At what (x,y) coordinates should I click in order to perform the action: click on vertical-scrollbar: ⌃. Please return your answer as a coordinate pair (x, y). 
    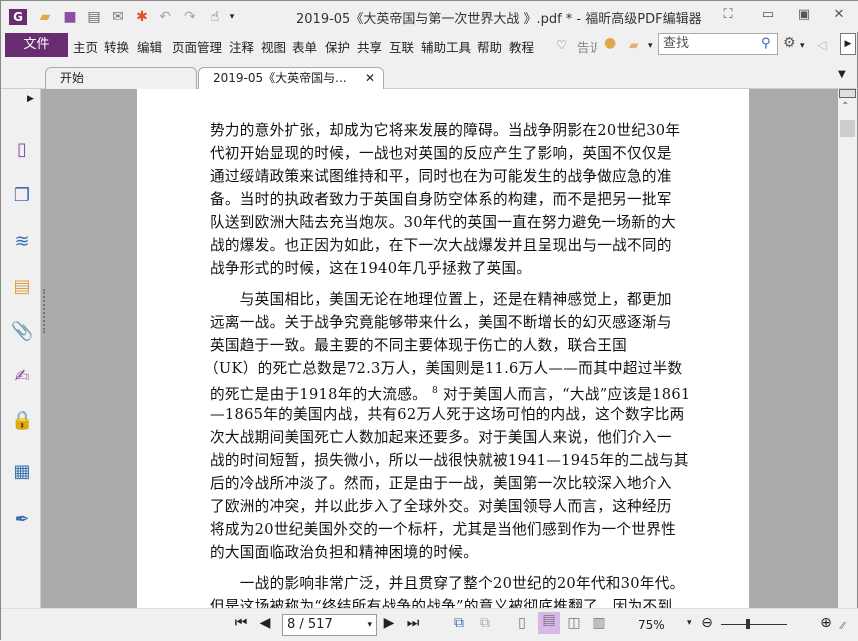
    Looking at the image, I should click on (847, 348).